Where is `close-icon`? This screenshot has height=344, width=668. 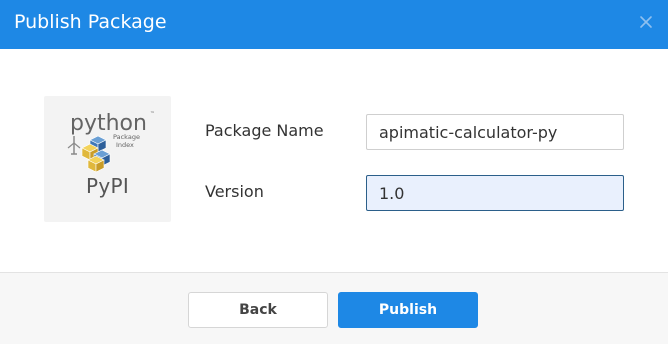 close-icon is located at coordinates (646, 22).